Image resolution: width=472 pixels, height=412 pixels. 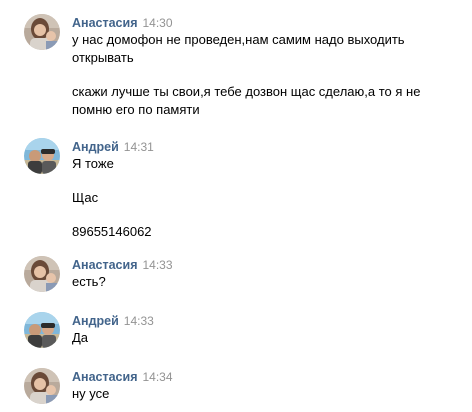 What do you see at coordinates (91, 393) in the screenshot?
I see `message-text: ну усе` at bounding box center [91, 393].